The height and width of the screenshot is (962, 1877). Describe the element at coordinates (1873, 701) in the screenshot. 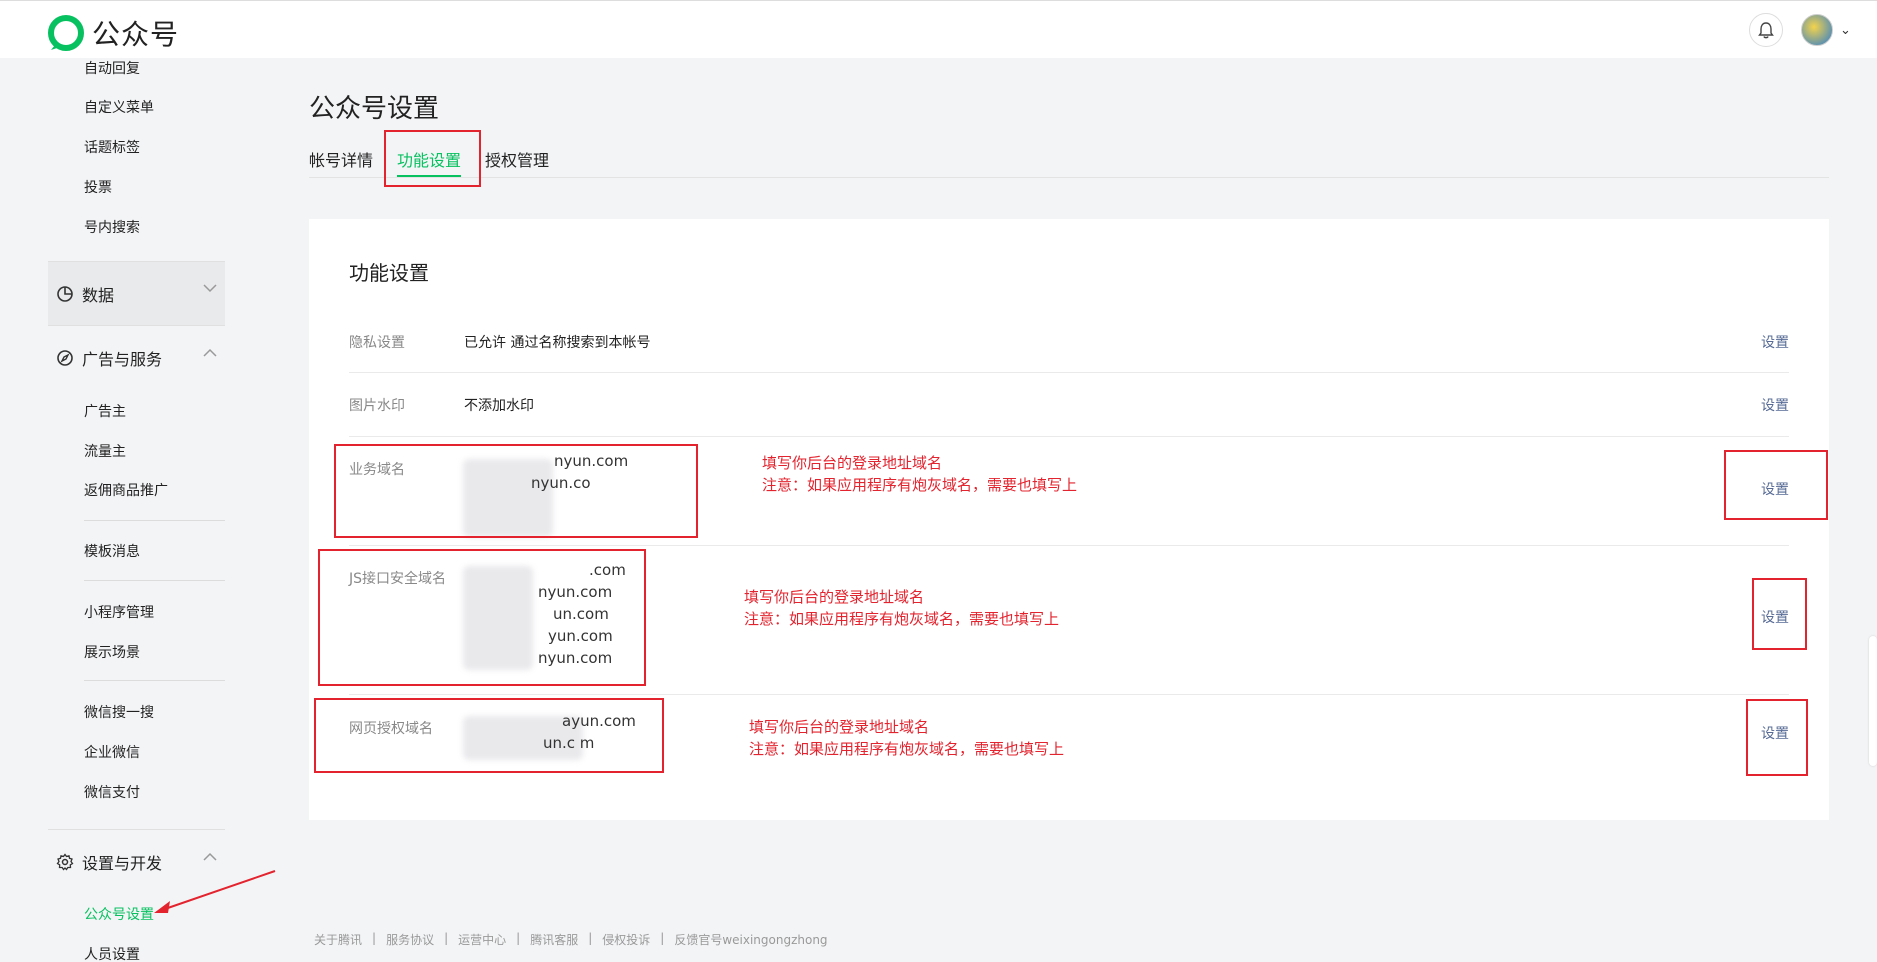

I see `scrollbar-handle` at that location.